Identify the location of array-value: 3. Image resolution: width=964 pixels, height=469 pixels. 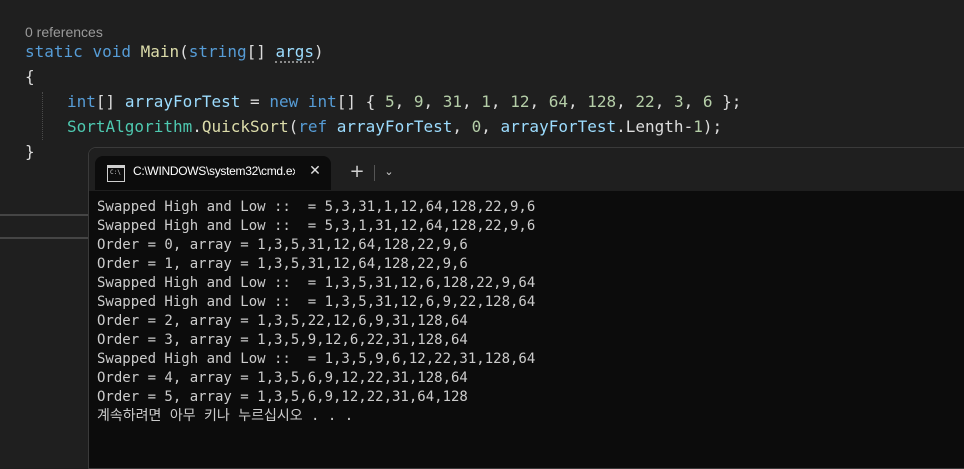
(678, 101).